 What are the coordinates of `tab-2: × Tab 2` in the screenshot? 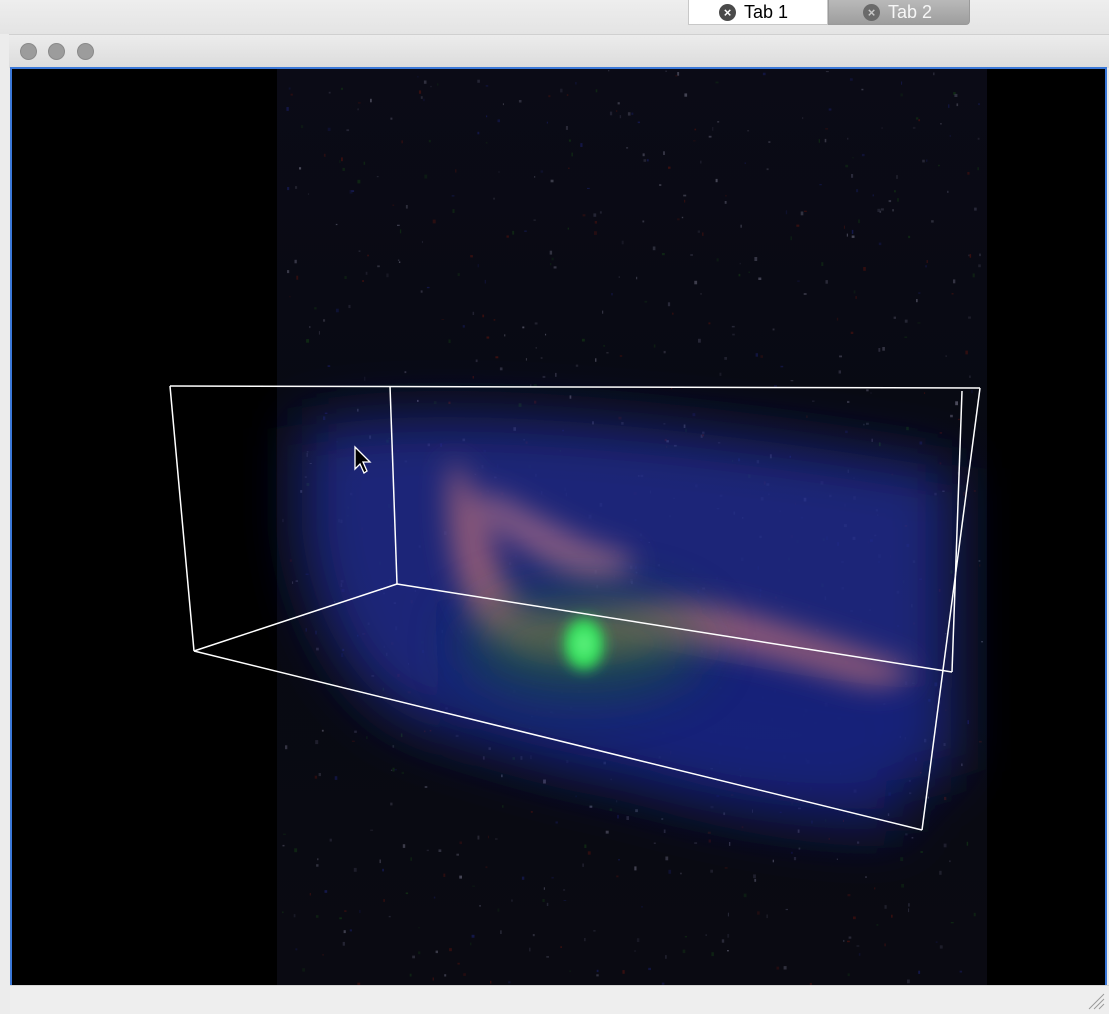 It's located at (899, 12).